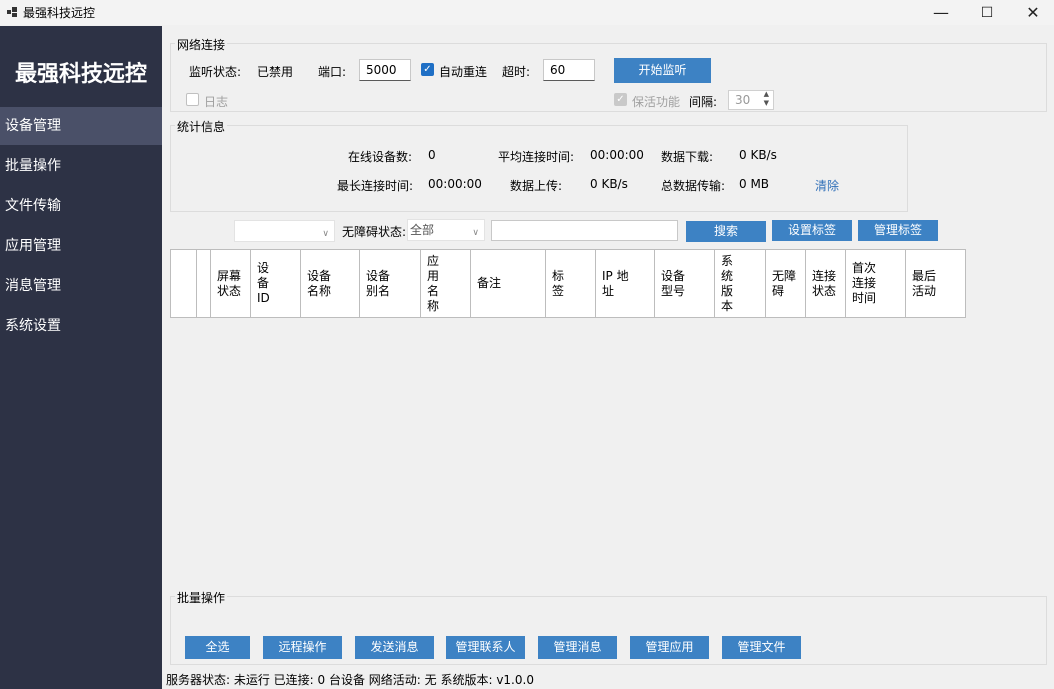 Image resolution: width=1054 pixels, height=689 pixels. What do you see at coordinates (12, 12) in the screenshot?
I see `app-icon` at bounding box center [12, 12].